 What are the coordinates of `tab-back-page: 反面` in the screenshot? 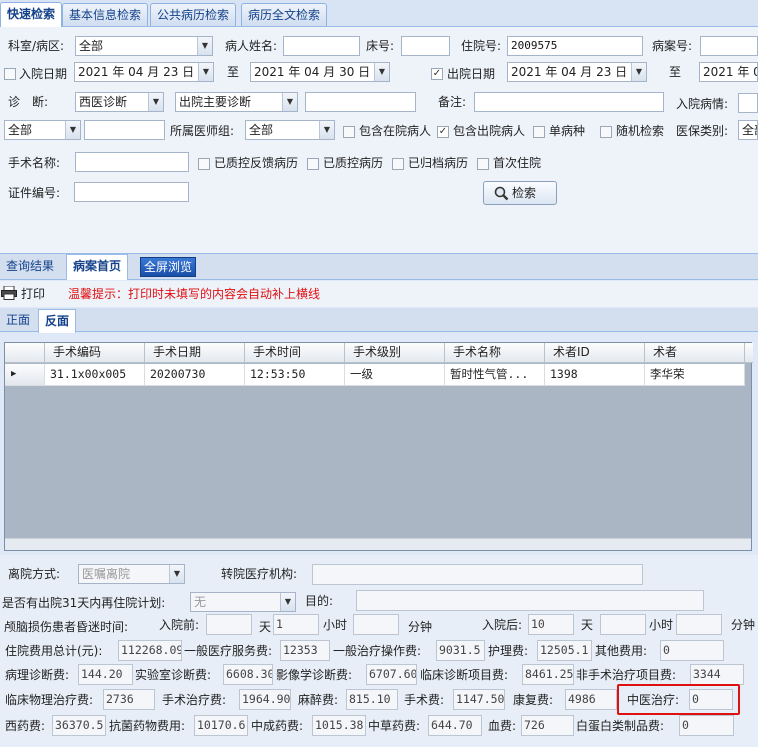 It's located at (57, 321).